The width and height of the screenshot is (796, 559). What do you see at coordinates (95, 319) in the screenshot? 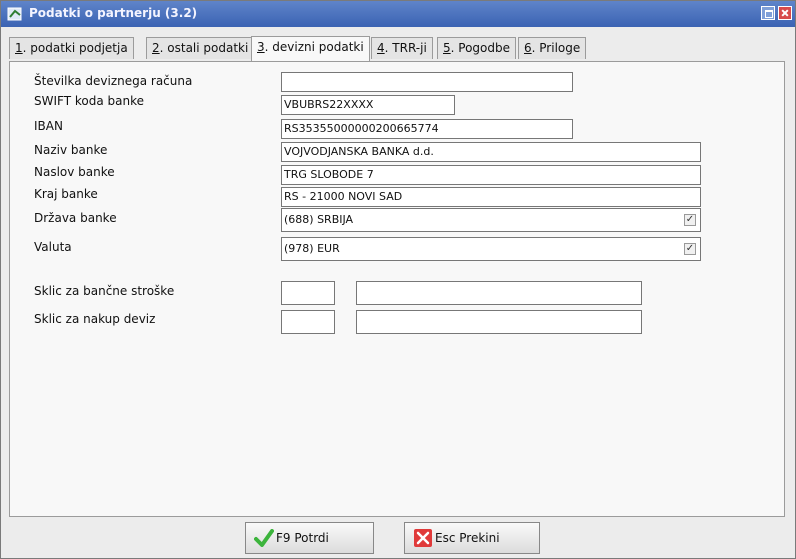
I see `ref-purchase-label: Sklic za nakup deviz` at bounding box center [95, 319].